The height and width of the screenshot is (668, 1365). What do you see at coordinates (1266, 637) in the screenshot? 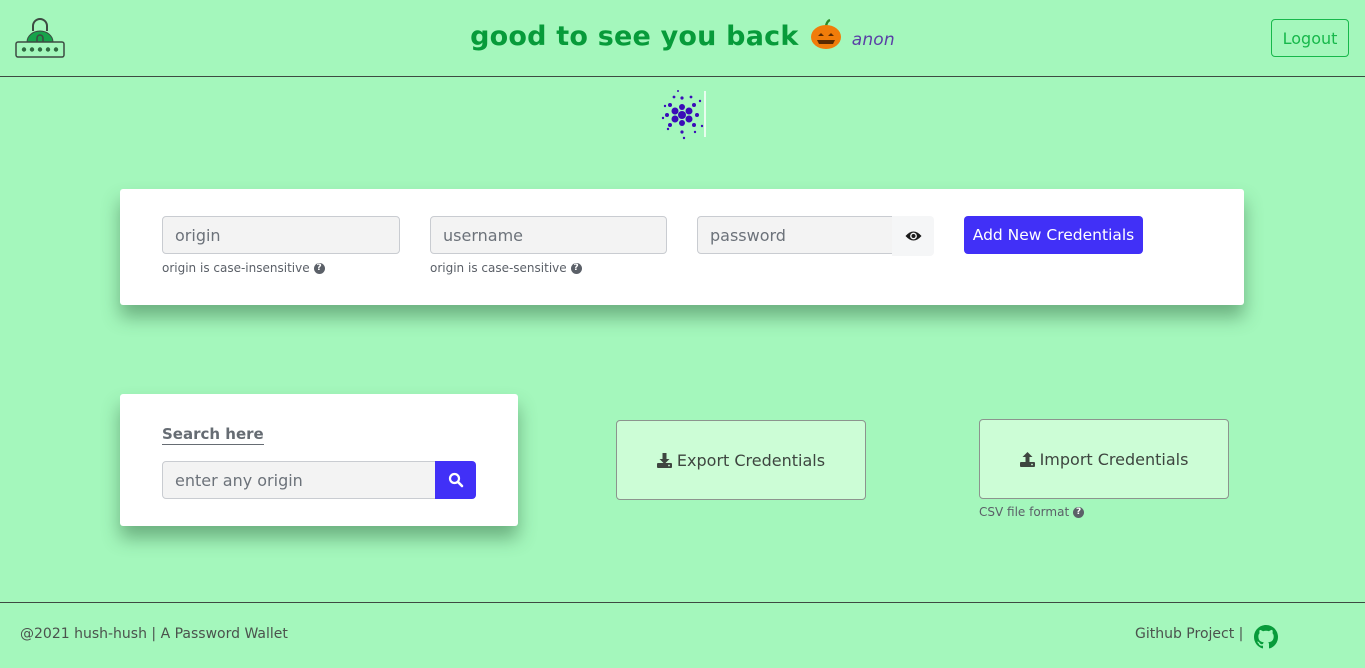
I see `github-icon` at bounding box center [1266, 637].